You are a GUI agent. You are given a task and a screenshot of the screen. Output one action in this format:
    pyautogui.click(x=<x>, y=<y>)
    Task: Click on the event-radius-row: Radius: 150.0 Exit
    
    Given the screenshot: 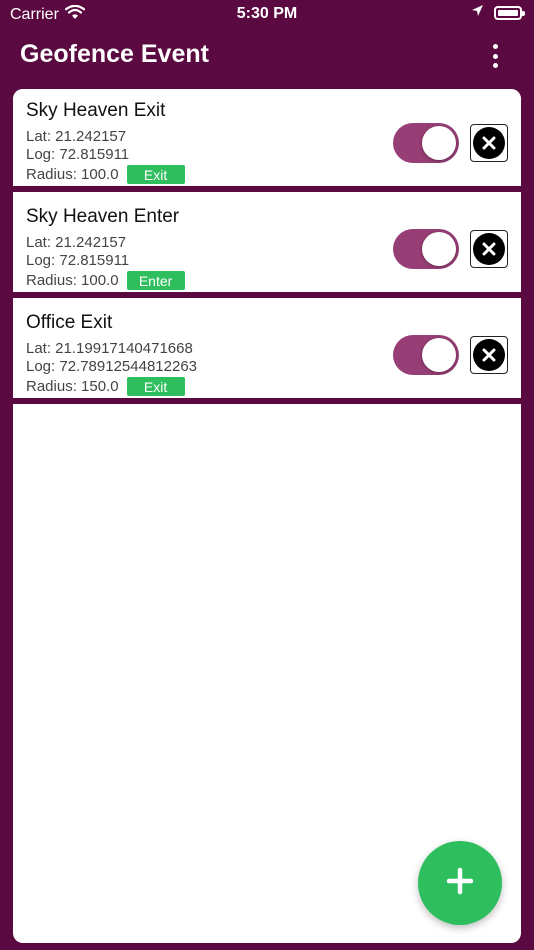 What is the action you would take?
    pyautogui.click(x=105, y=386)
    